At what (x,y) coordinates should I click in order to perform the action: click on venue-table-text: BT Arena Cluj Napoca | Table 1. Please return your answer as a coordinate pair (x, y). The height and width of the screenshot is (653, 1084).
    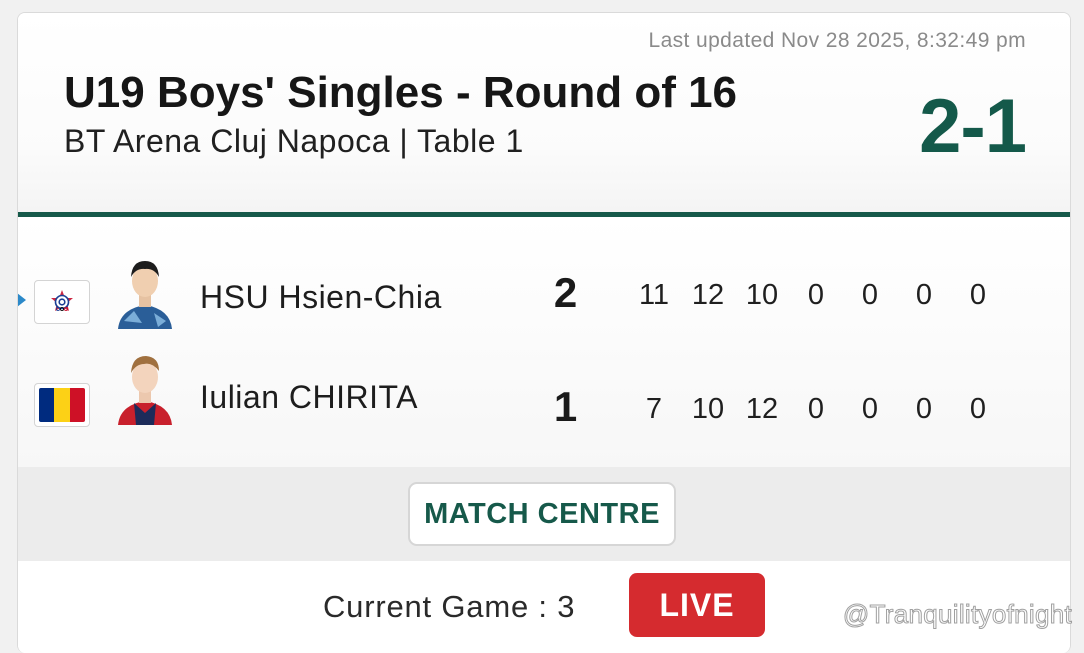
    Looking at the image, I should click on (294, 141).